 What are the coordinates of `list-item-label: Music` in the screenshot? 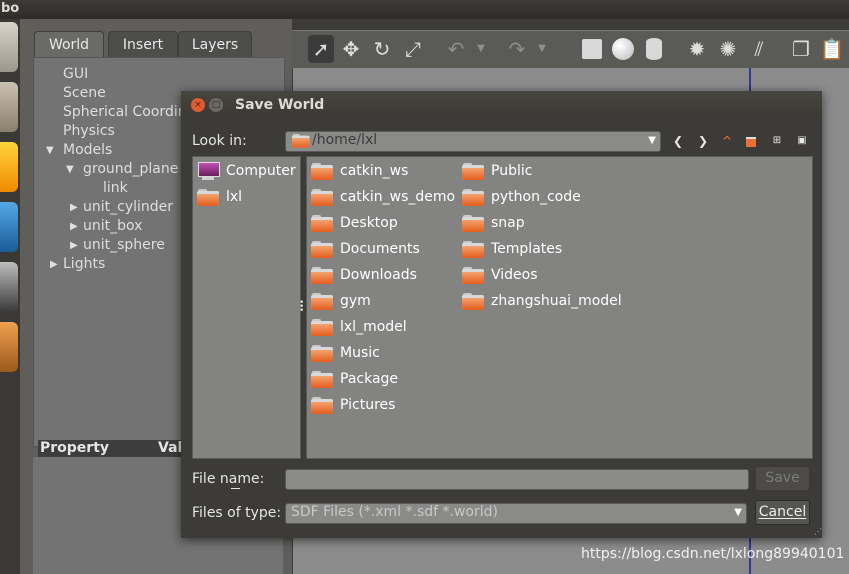 It's located at (360, 353).